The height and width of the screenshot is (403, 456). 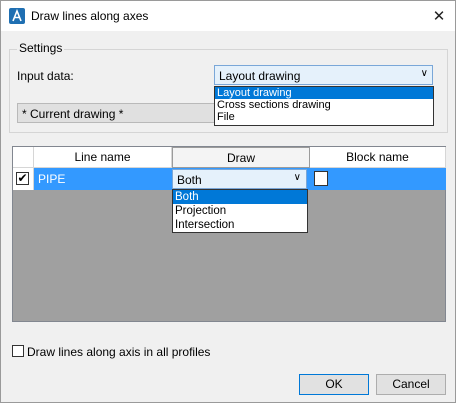 What do you see at coordinates (324, 93) in the screenshot?
I see `option-layout-drawing: Layout drawing` at bounding box center [324, 93].